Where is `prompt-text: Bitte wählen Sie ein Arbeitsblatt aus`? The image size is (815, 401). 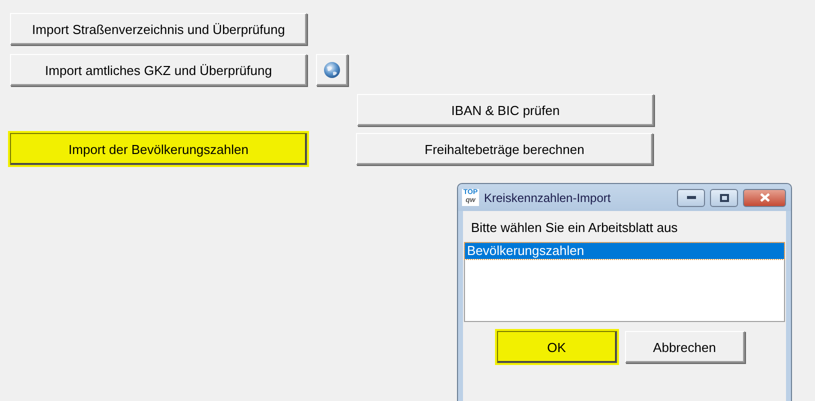 prompt-text: Bitte wählen Sie ein Arbeitsblatt aus is located at coordinates (575, 228).